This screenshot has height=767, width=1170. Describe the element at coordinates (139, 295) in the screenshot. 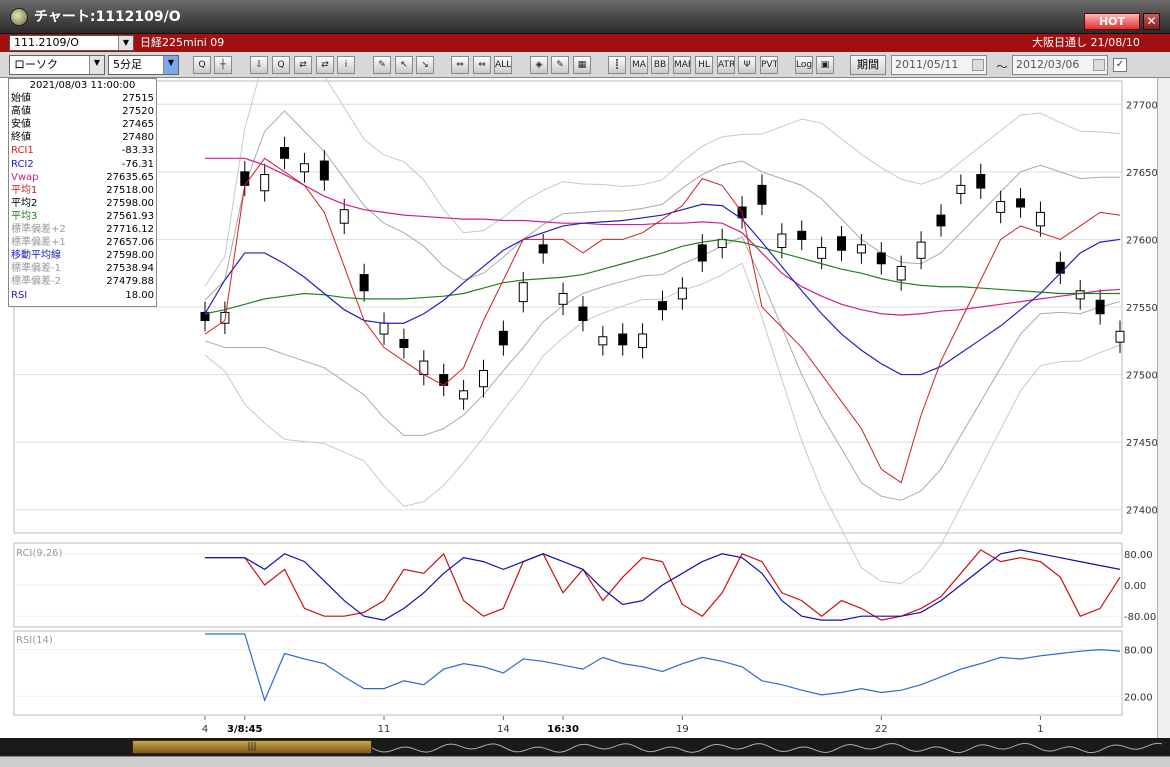

I see `info-value: 18.00` at that location.